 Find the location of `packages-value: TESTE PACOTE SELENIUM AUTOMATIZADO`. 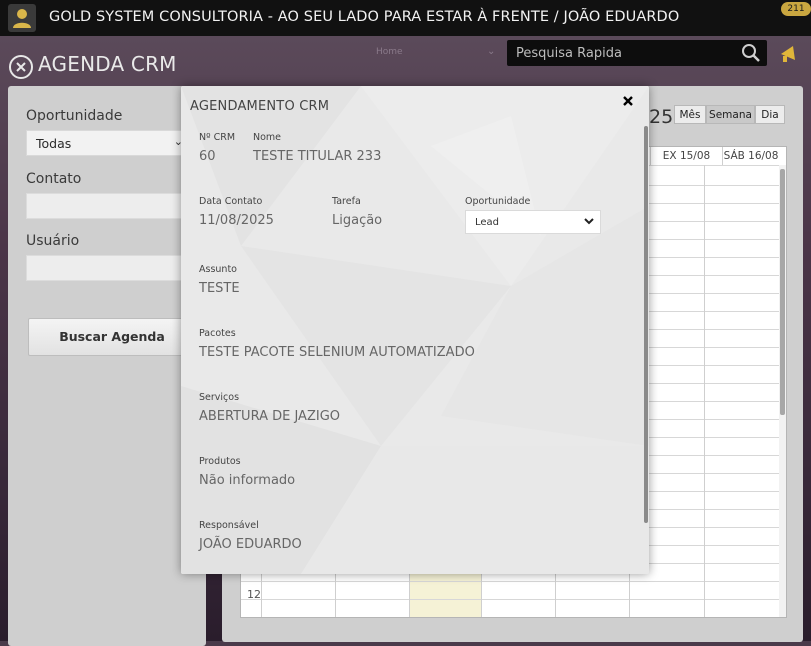

packages-value: TESTE PACOTE SELENIUM AUTOMATIZADO is located at coordinates (337, 352).